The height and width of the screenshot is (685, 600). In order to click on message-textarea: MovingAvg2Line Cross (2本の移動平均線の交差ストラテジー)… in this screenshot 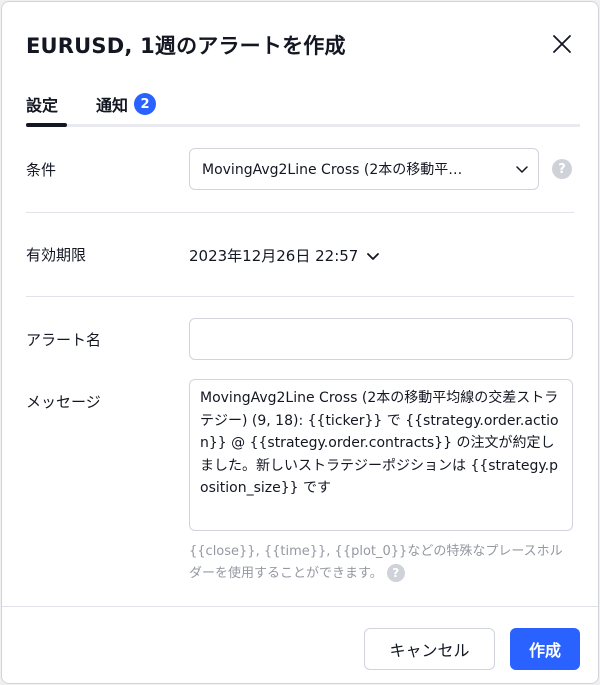, I will do `click(381, 455)`.